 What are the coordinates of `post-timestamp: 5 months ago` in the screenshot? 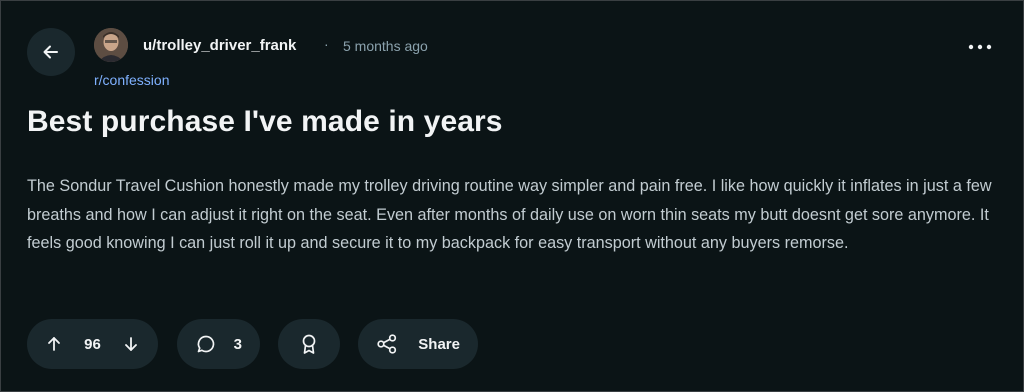 It's located at (385, 46).